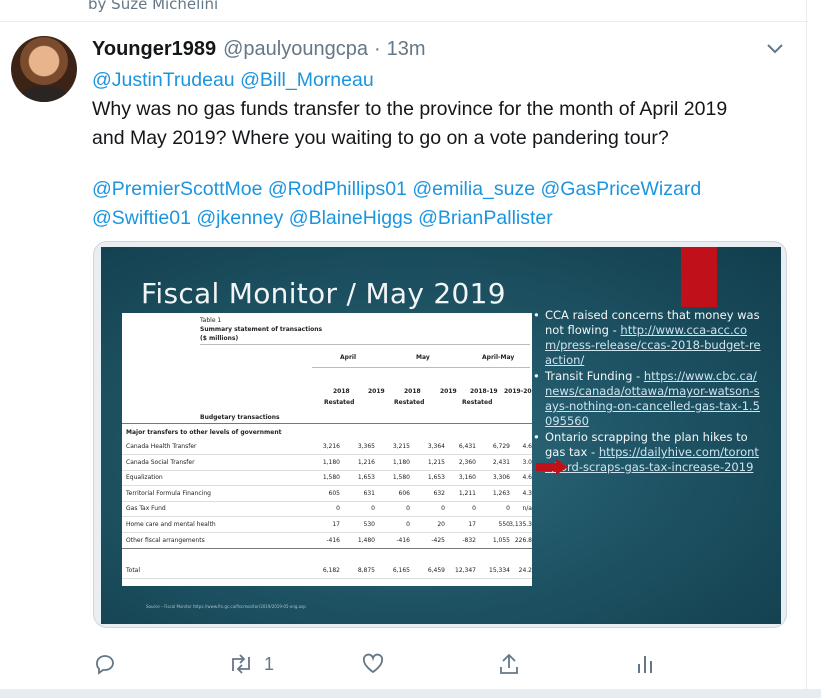 The image size is (821, 698). What do you see at coordinates (165, 540) in the screenshot?
I see `table-row-label: Other fiscal arrangements` at bounding box center [165, 540].